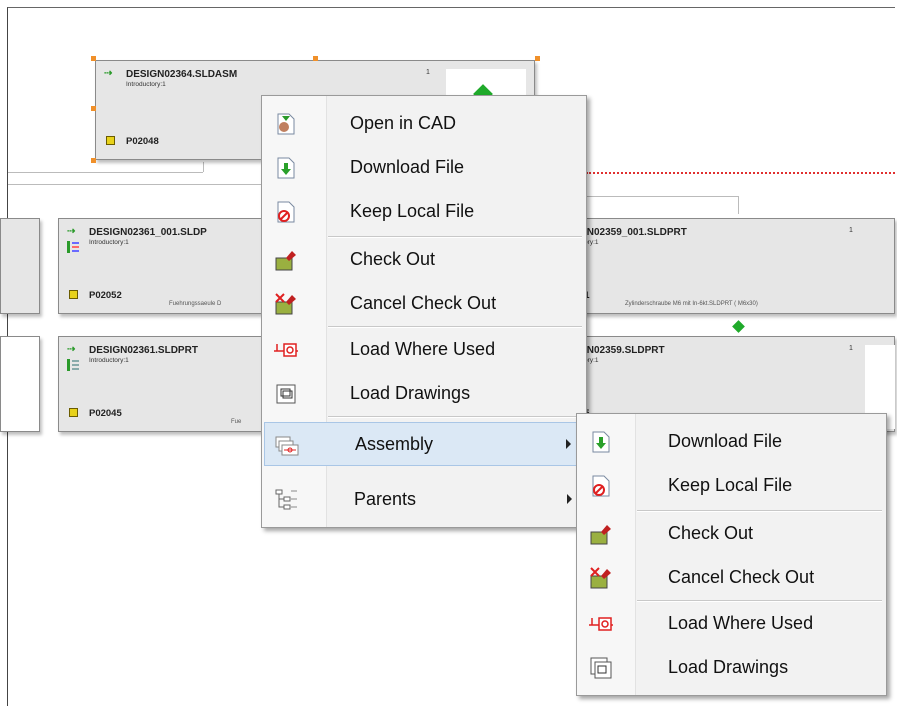 The height and width of the screenshot is (708, 897). I want to click on menu-item-check-out: Check Out, so click(424, 260).